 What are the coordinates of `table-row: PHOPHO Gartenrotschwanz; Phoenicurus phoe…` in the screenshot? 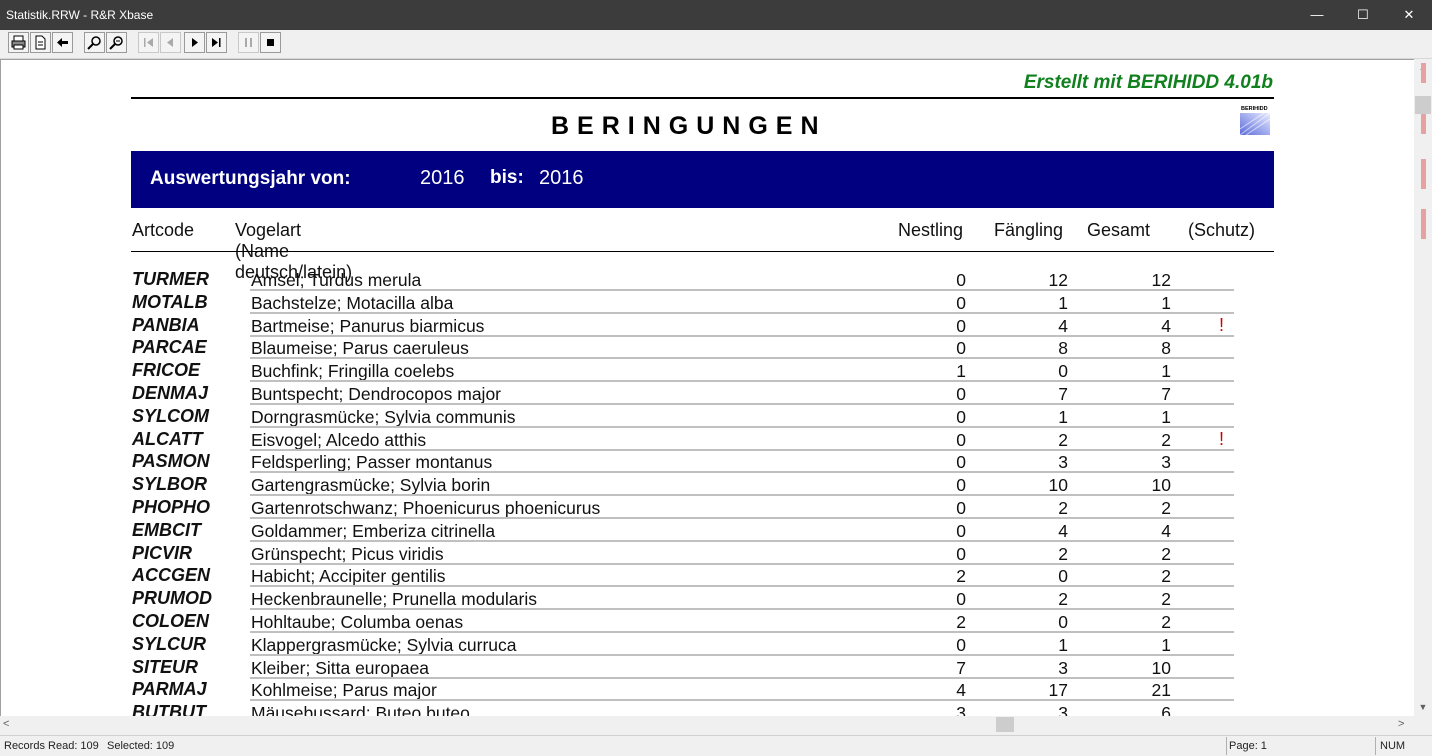 It's located at (651, 508).